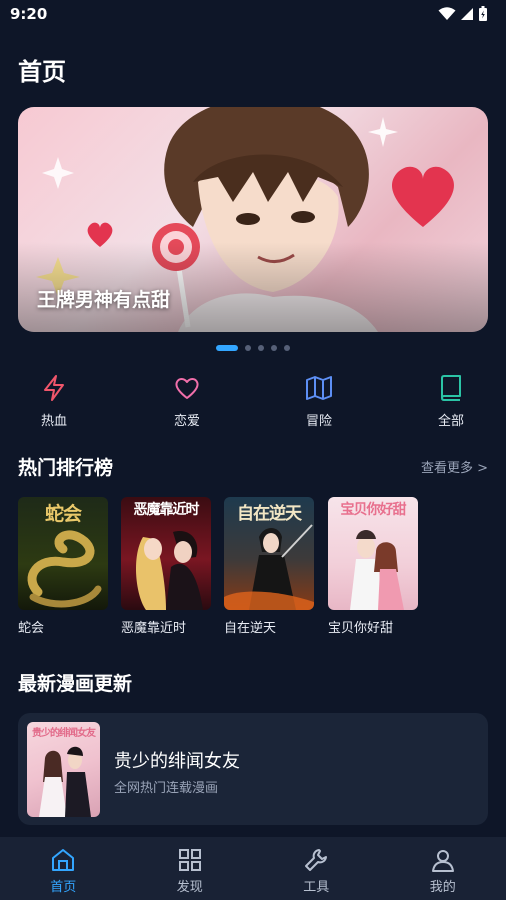  Describe the element at coordinates (187, 401) in the screenshot. I see `category-lianai: 恋爱` at that location.